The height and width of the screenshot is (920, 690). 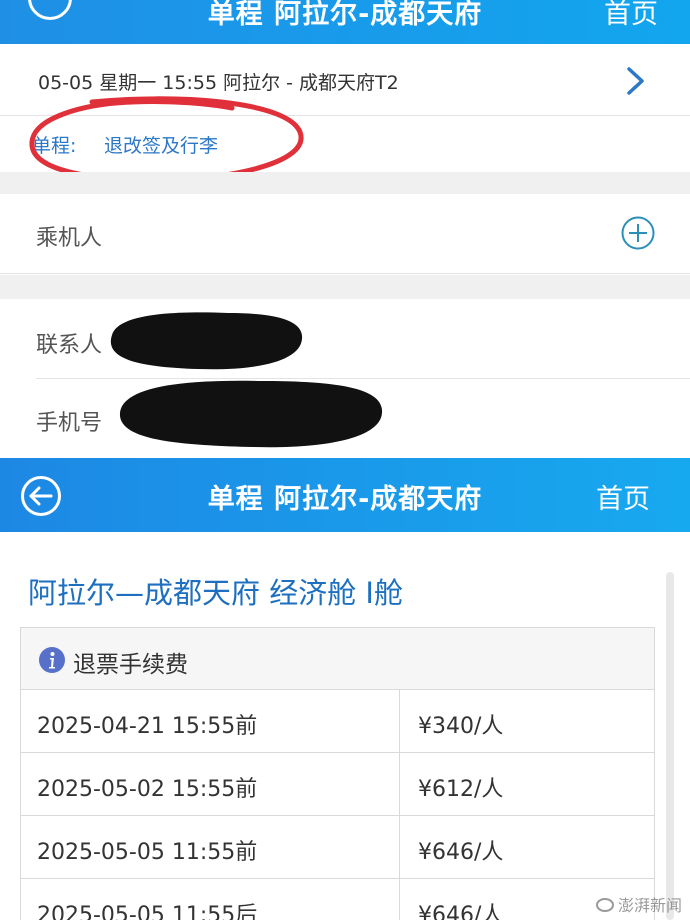 I want to click on info-icon, so click(x=52, y=660).